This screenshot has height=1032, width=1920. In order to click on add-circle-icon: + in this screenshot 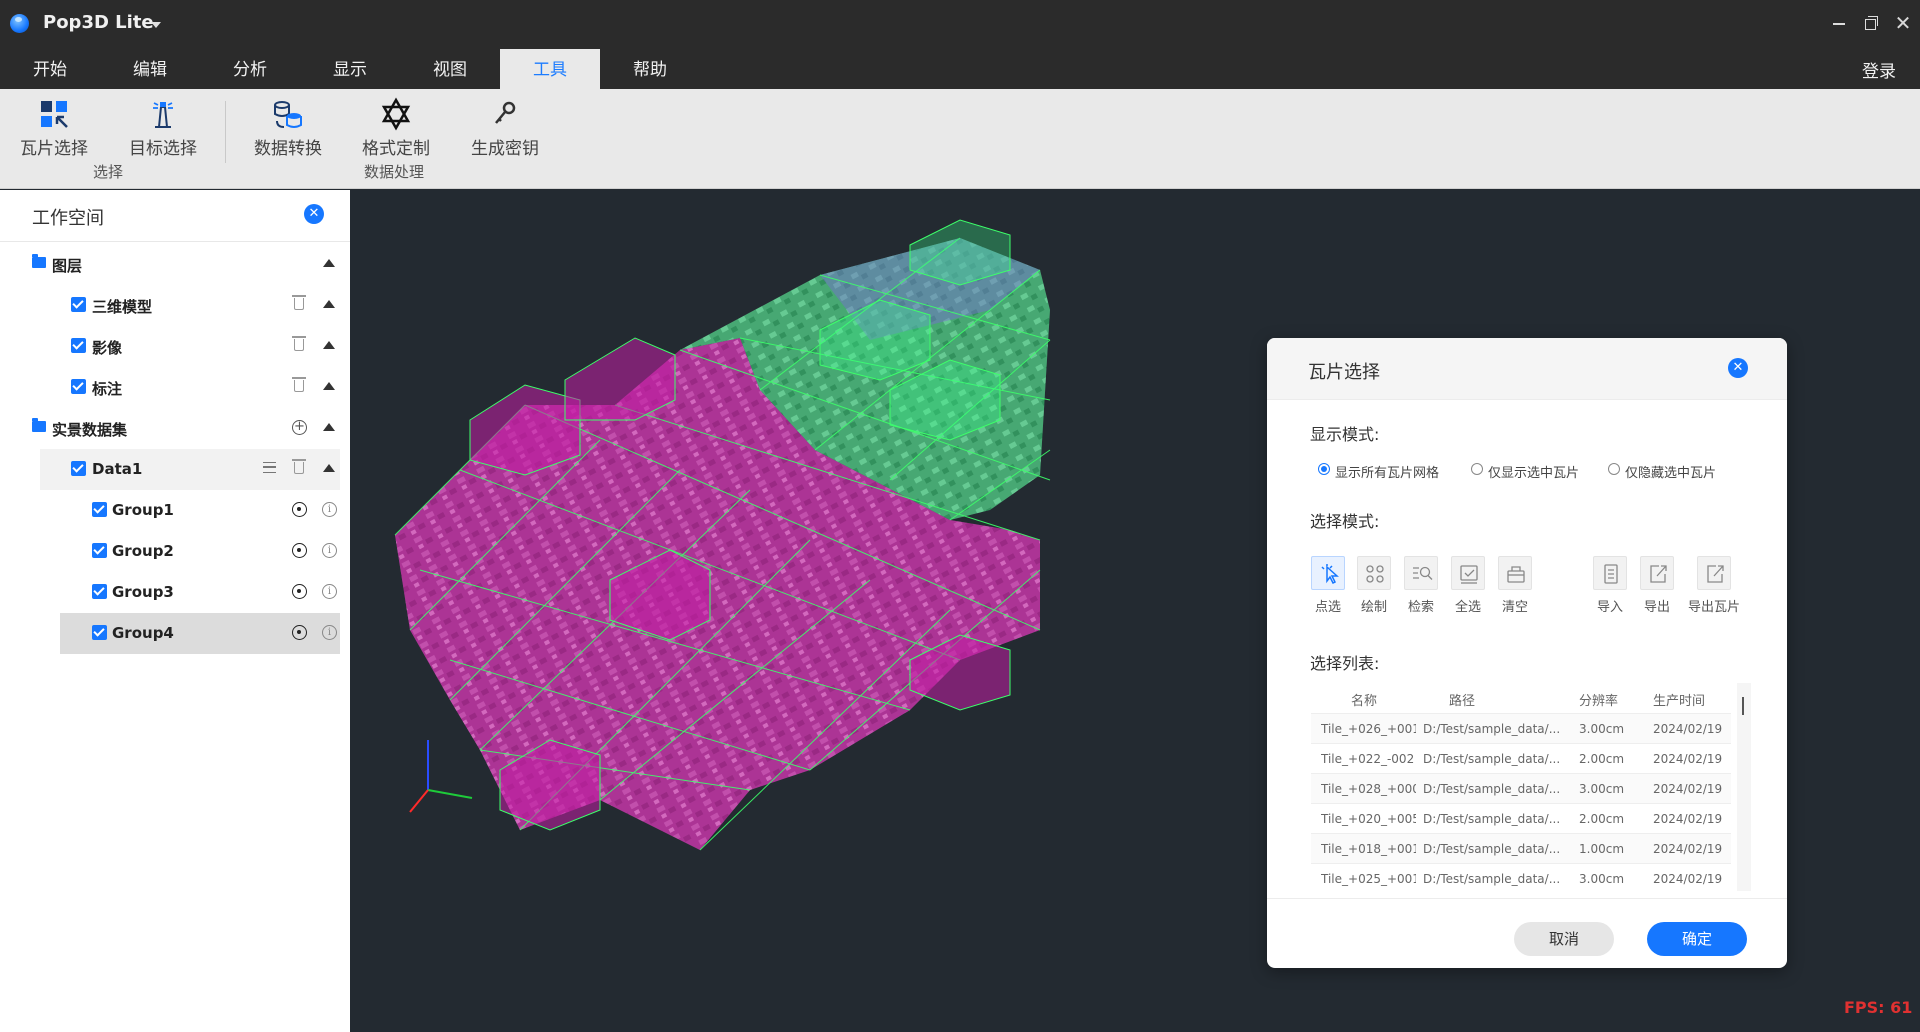, I will do `click(299, 427)`.